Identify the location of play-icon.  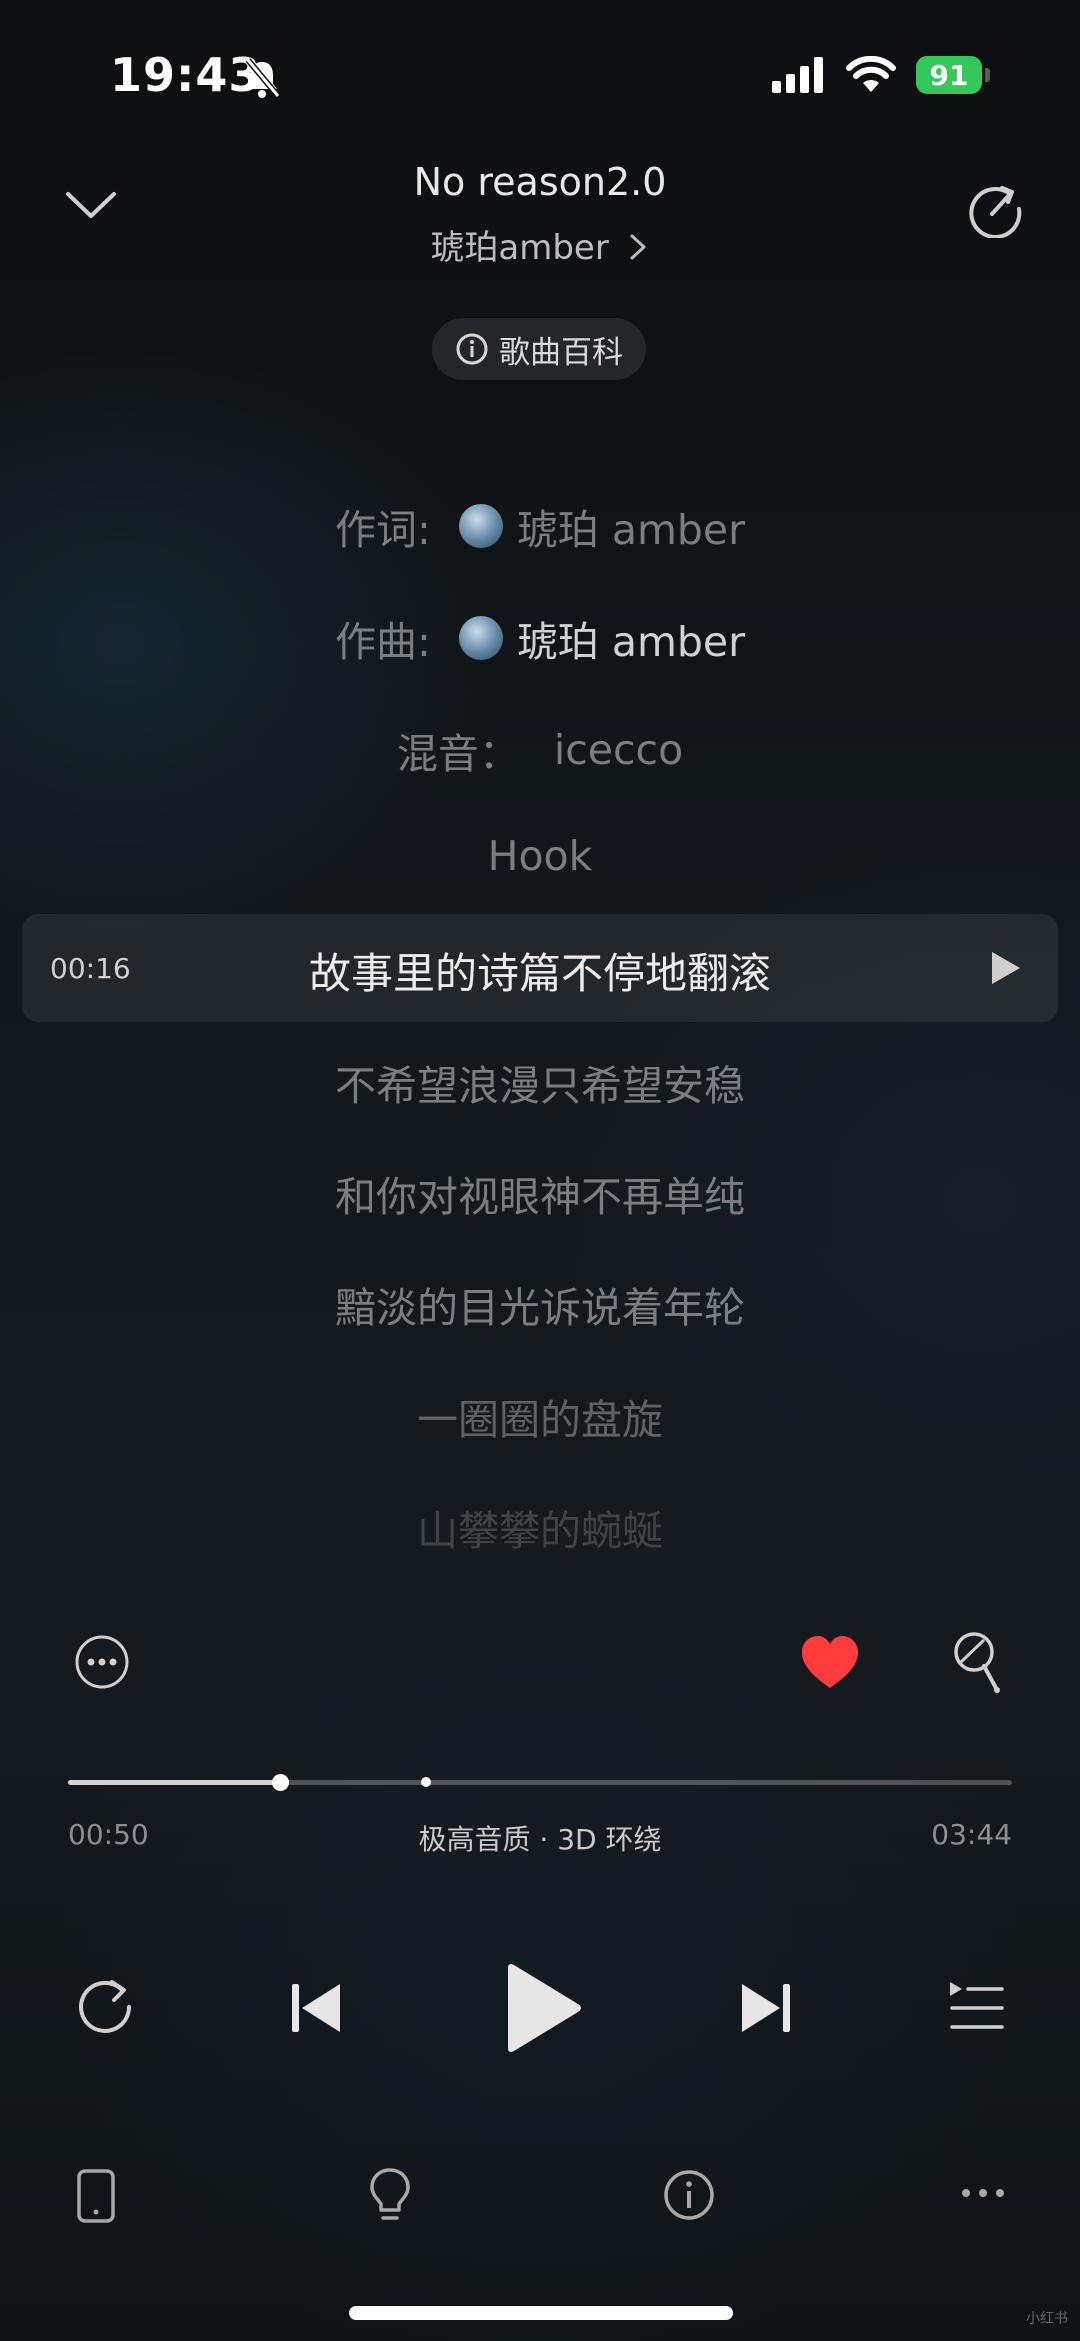
(541, 2008).